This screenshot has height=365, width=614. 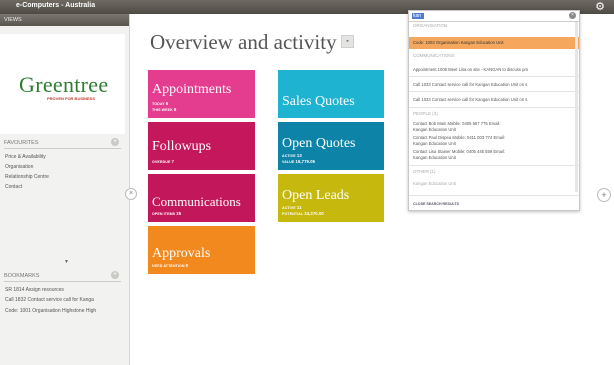 I want to click on tile-meta: POTENTIAL 24,370.00, so click(x=303, y=213).